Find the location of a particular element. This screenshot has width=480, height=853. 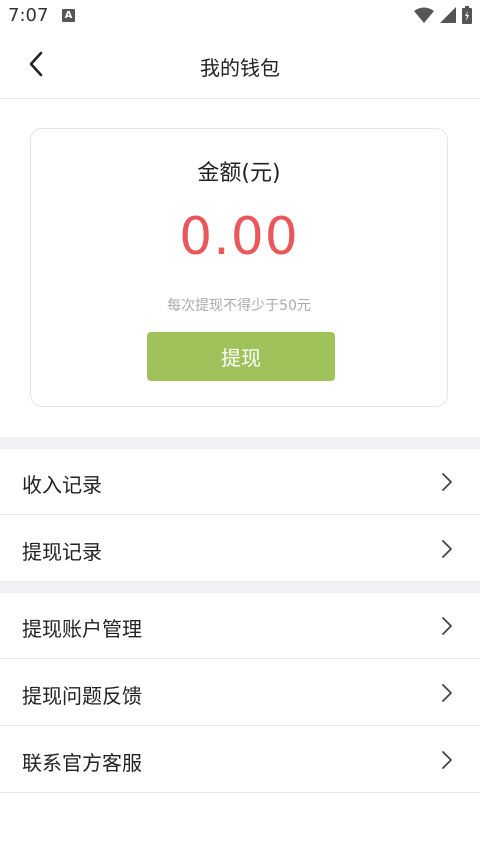

list-item-withdraw-feedback: 提现问题反馈 is located at coordinates (240, 693).